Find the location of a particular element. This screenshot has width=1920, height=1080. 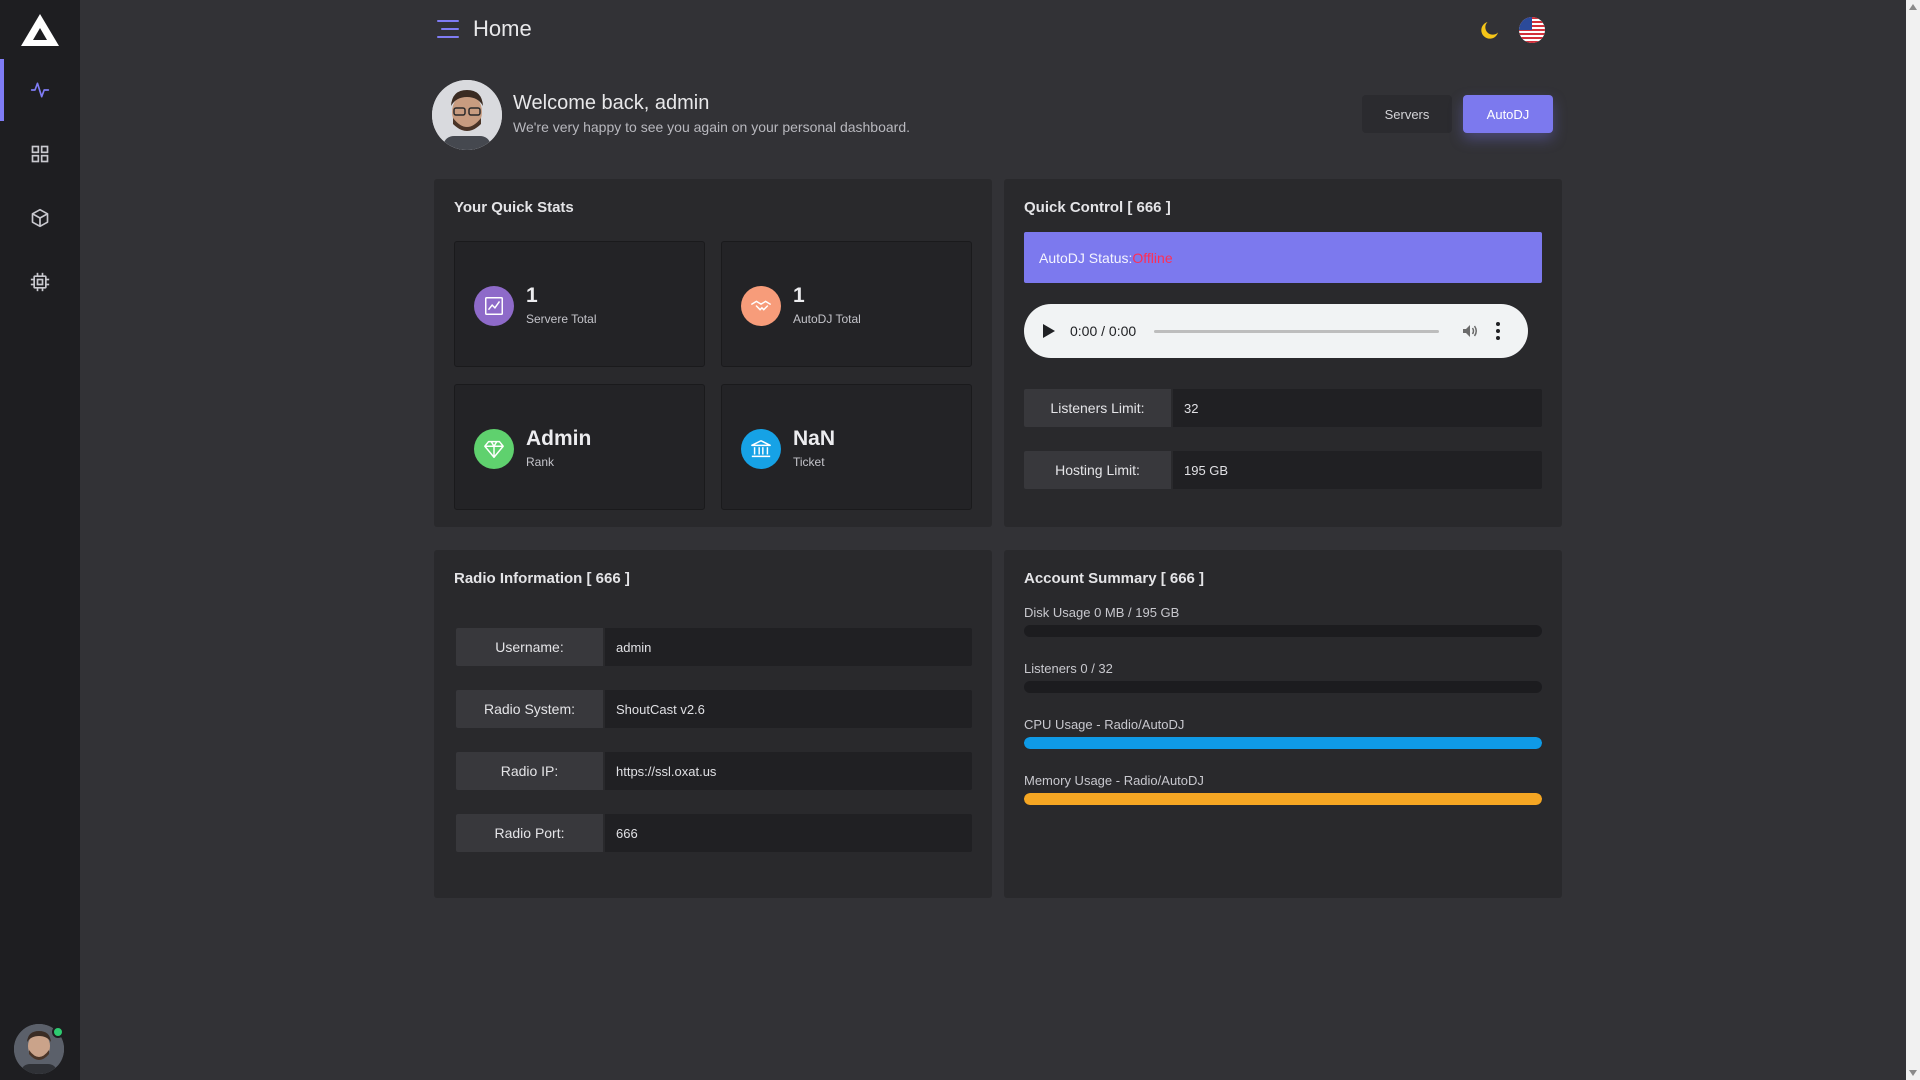

stat-label: Servere Total is located at coordinates (561, 319).